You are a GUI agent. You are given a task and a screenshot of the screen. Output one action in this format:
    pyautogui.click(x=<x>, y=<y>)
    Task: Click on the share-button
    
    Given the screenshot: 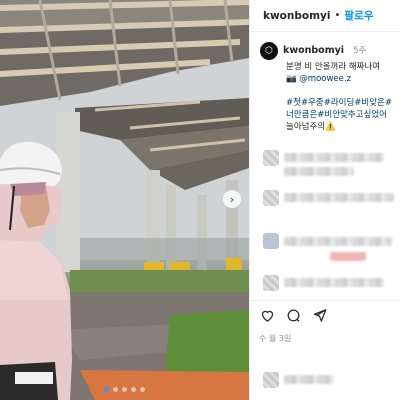 What is the action you would take?
    pyautogui.click(x=319, y=315)
    